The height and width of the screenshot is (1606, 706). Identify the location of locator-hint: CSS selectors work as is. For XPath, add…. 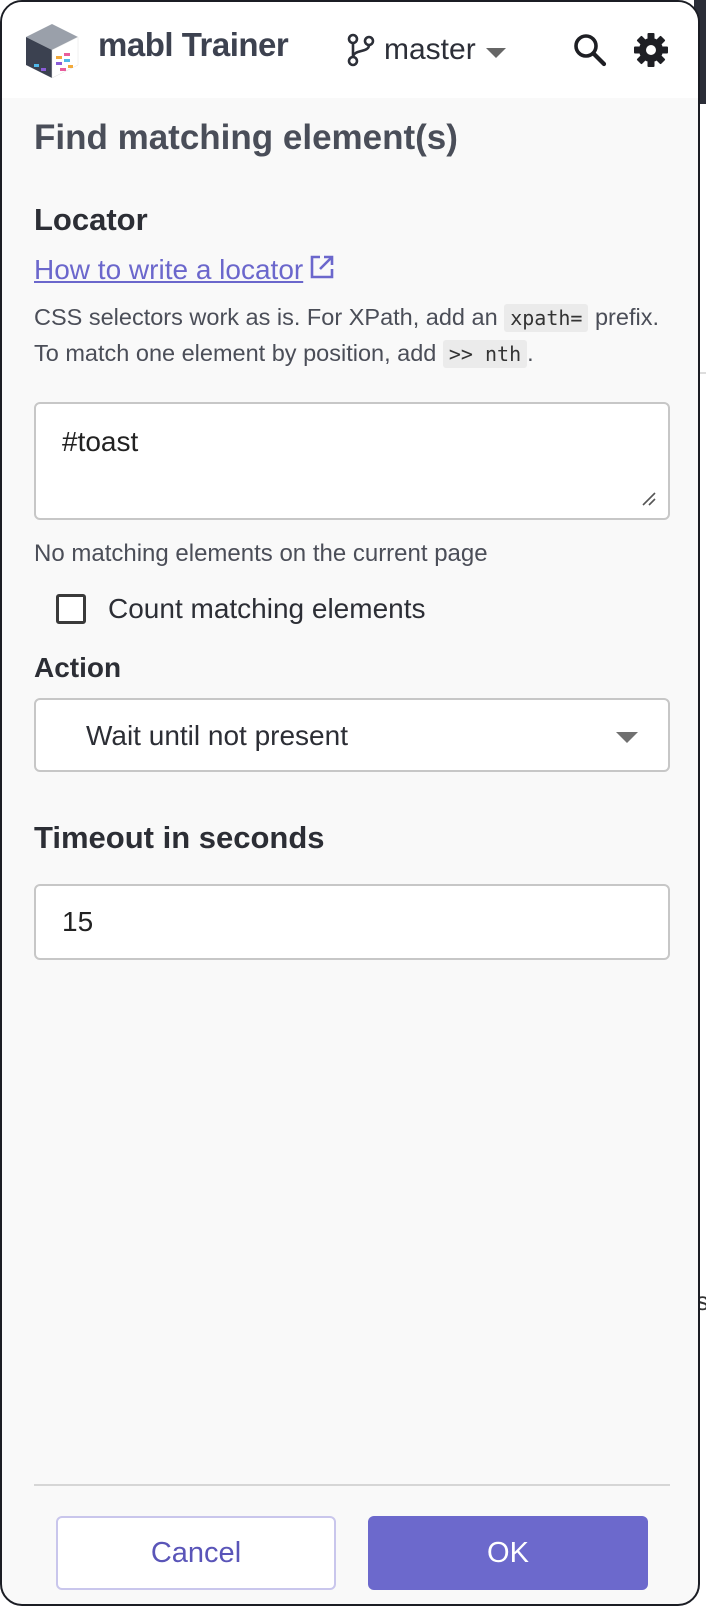
(354, 336).